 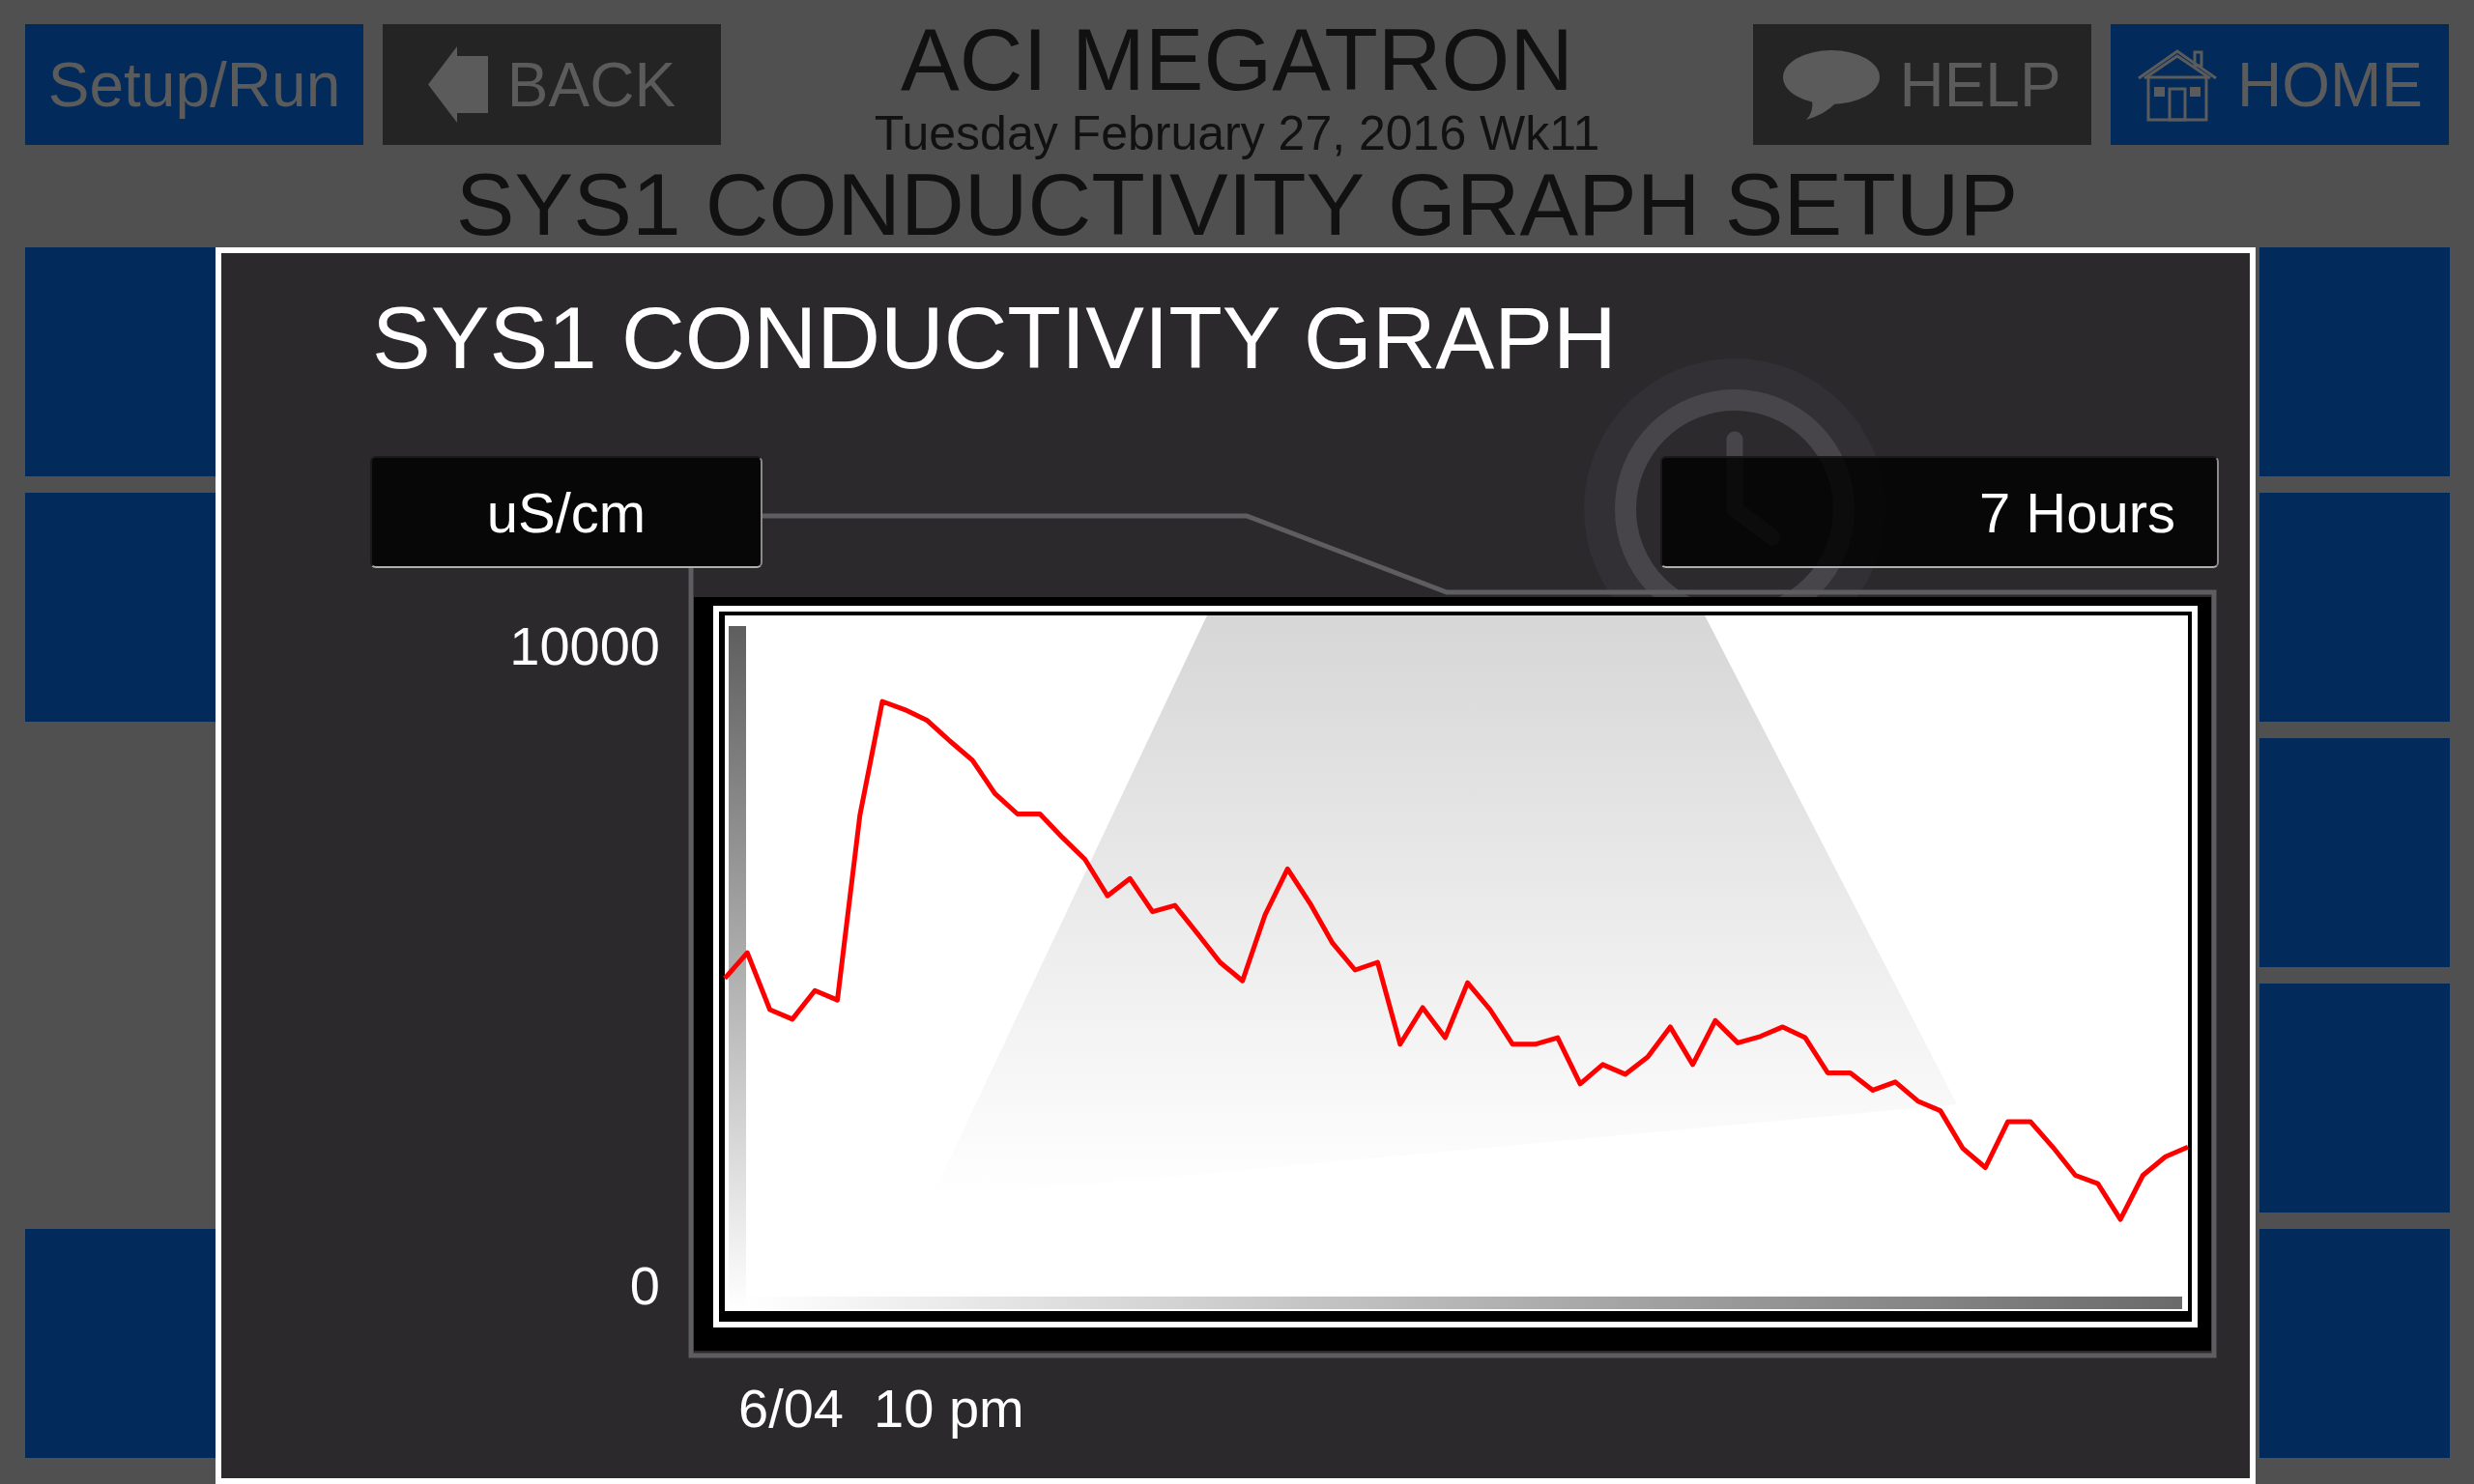 I want to click on unit-selector: uS/cm, so click(x=566, y=512).